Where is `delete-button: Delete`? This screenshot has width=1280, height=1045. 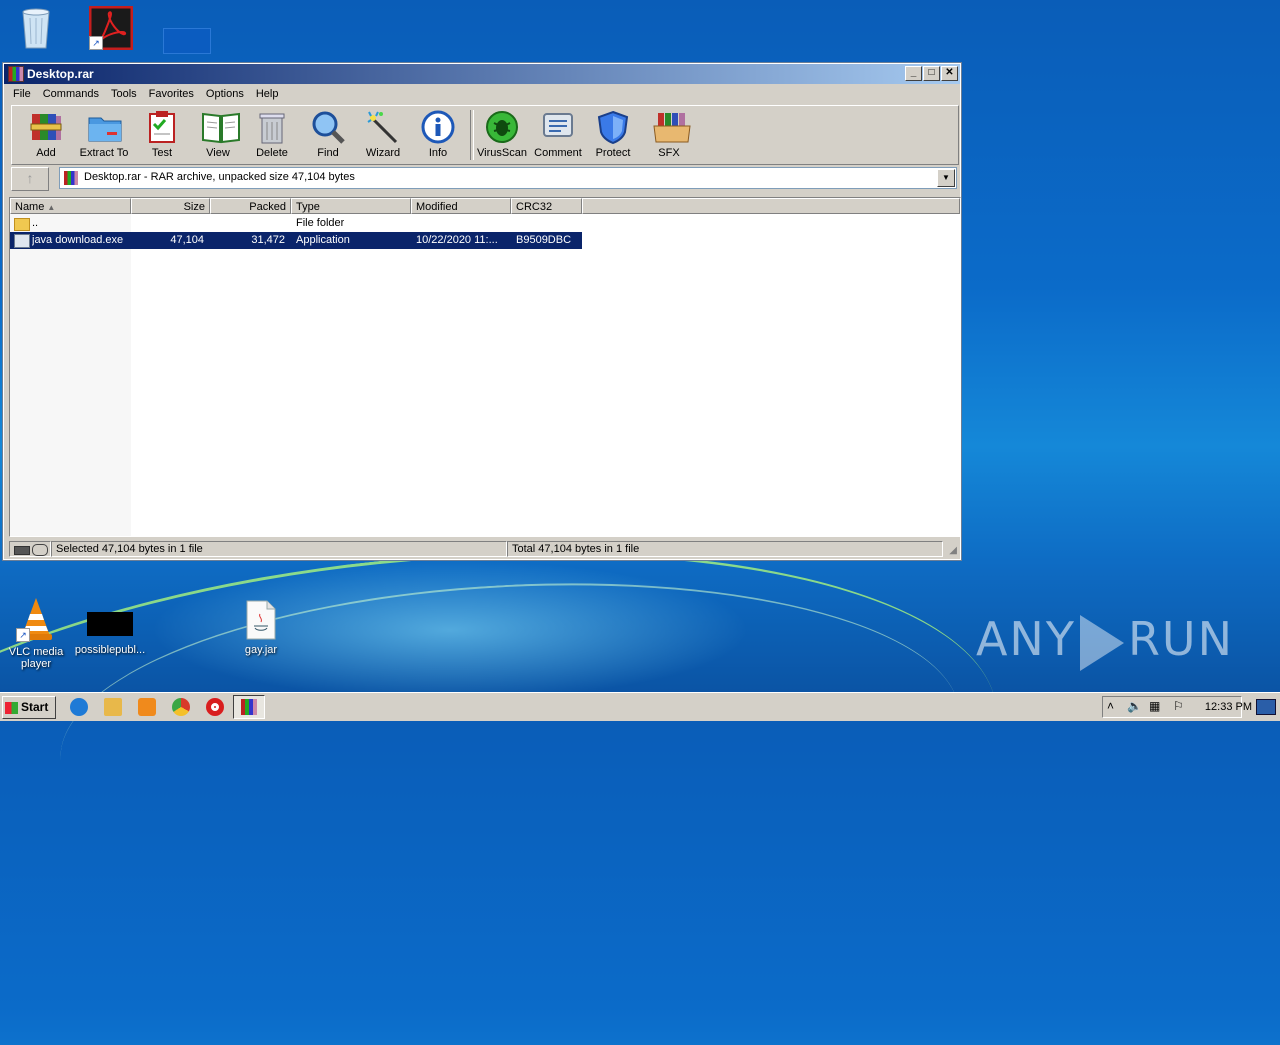
delete-button: Delete is located at coordinates (272, 134).